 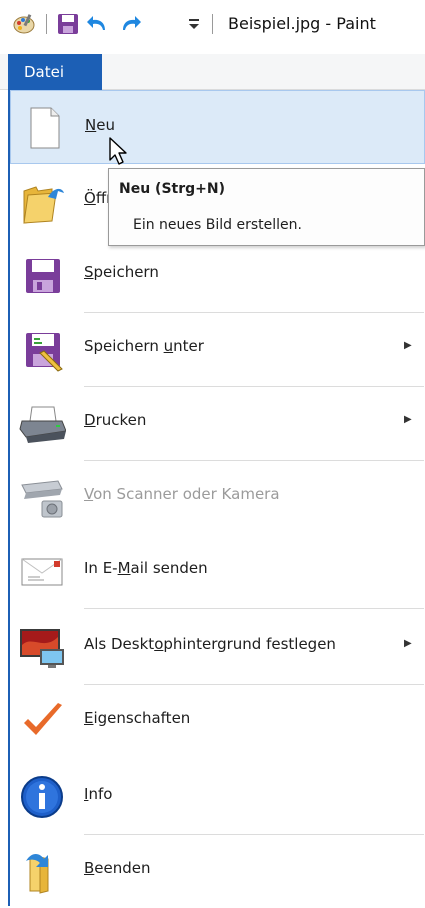 I want to click on title-bar: Beispiel.jpg - Paint, so click(x=212, y=25).